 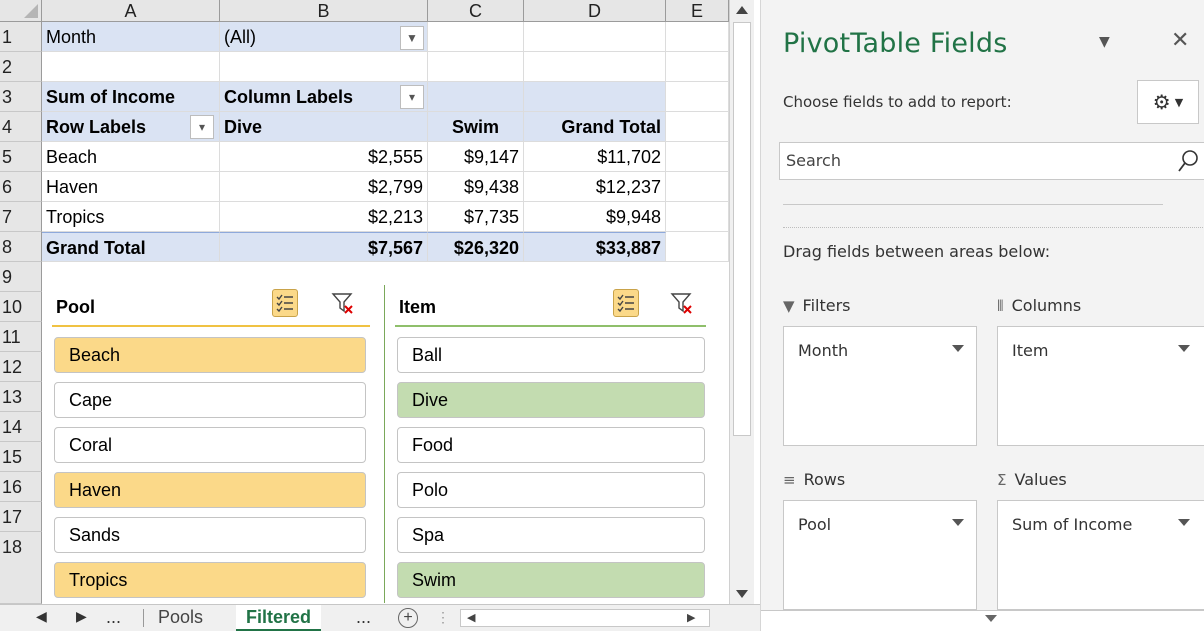 I want to click on row-header-1: 1, so click(x=21, y=37).